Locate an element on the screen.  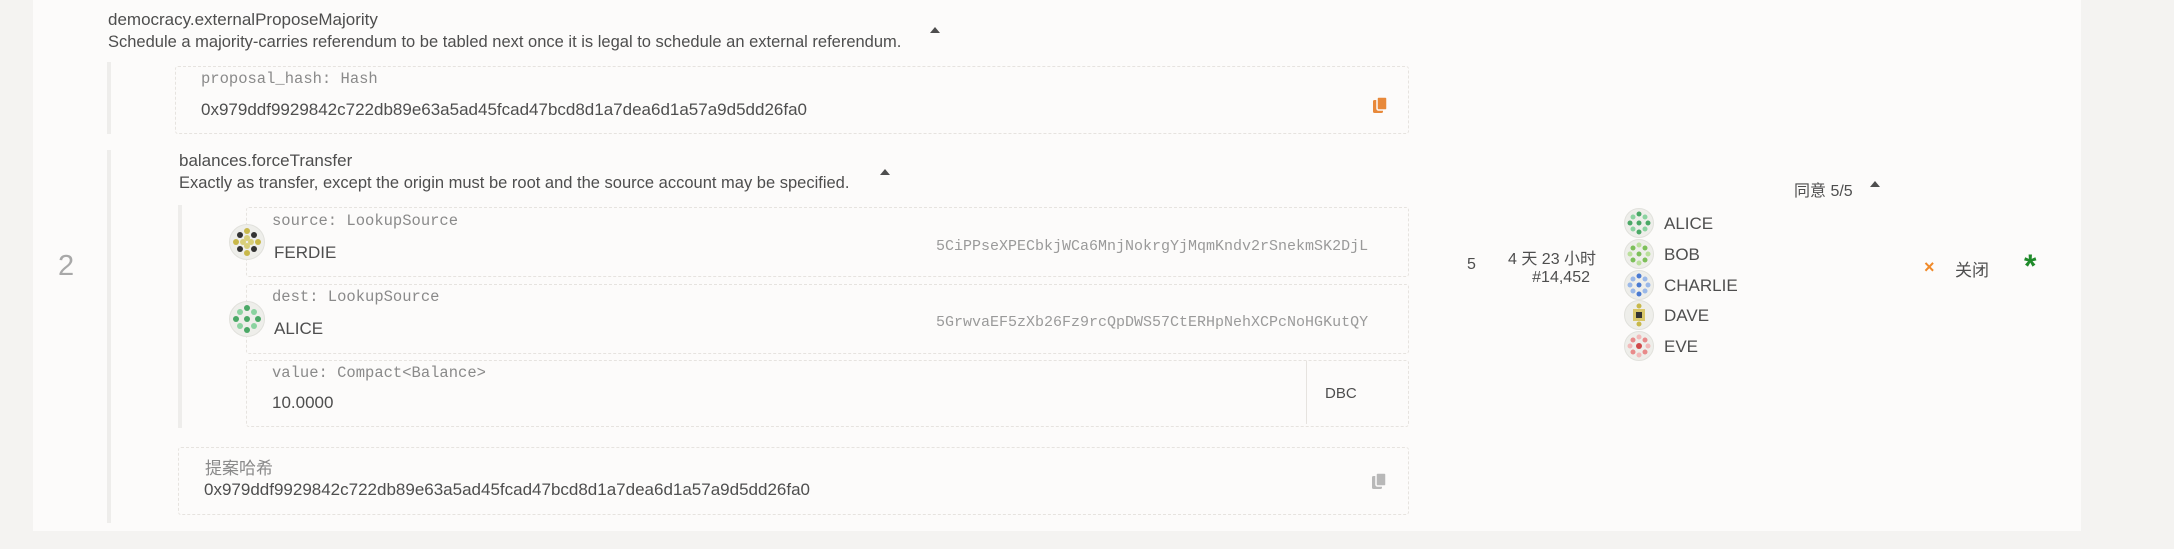
account-name: ALICE is located at coordinates (299, 328).